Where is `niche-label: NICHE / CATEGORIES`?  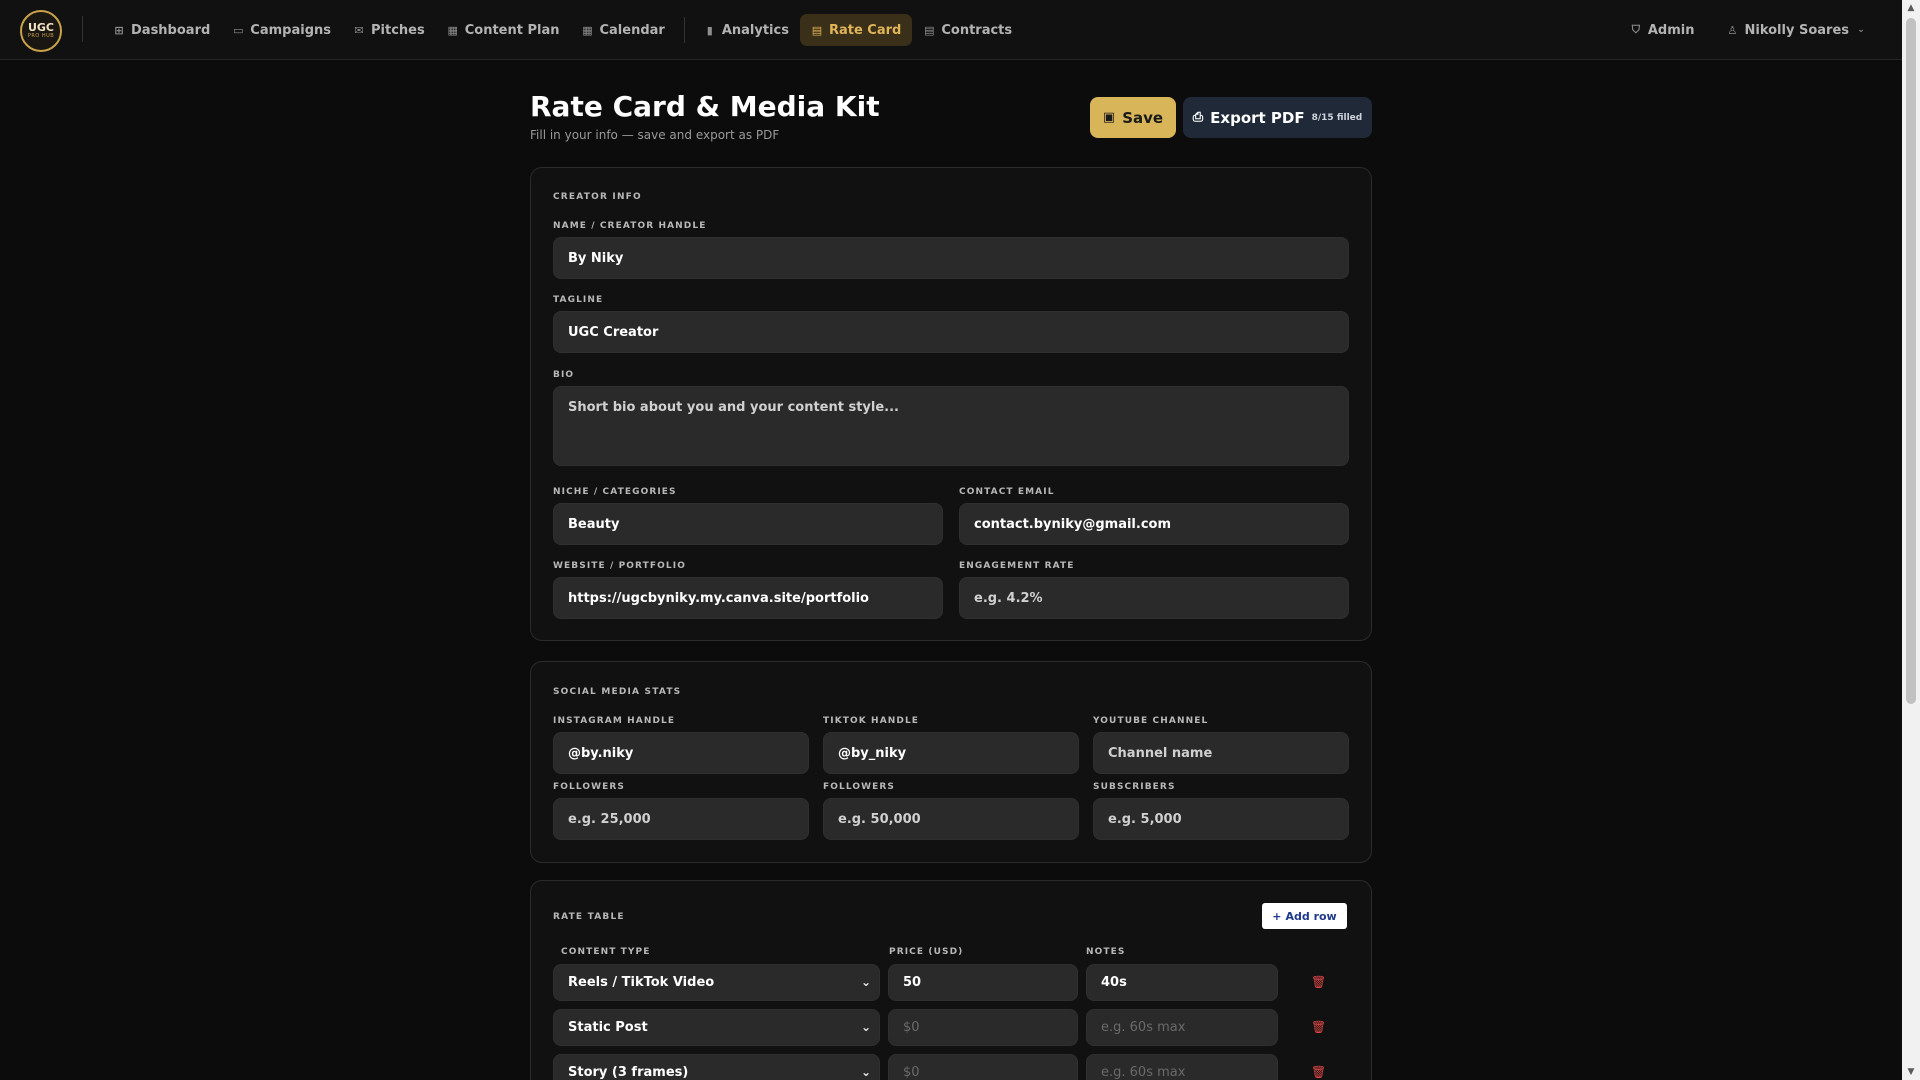
niche-label: NICHE / CATEGORIES is located at coordinates (615, 492).